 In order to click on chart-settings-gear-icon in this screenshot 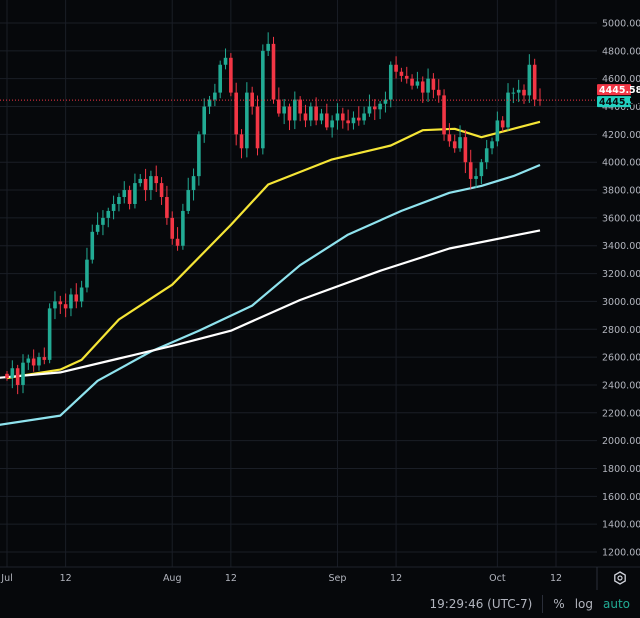, I will do `click(620, 578)`.